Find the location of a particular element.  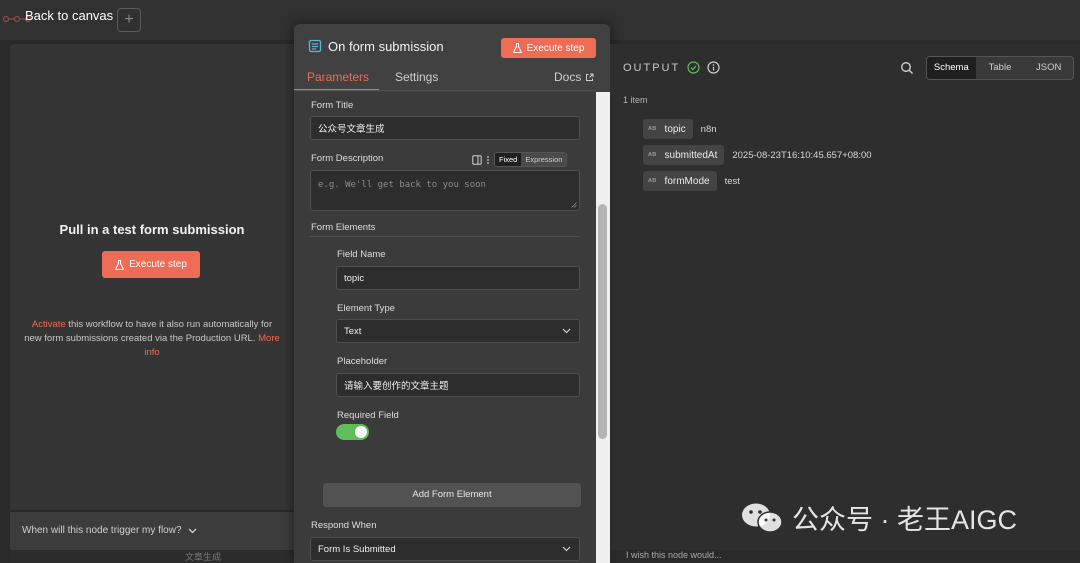

respond-when-label: Respond When is located at coordinates (344, 525).